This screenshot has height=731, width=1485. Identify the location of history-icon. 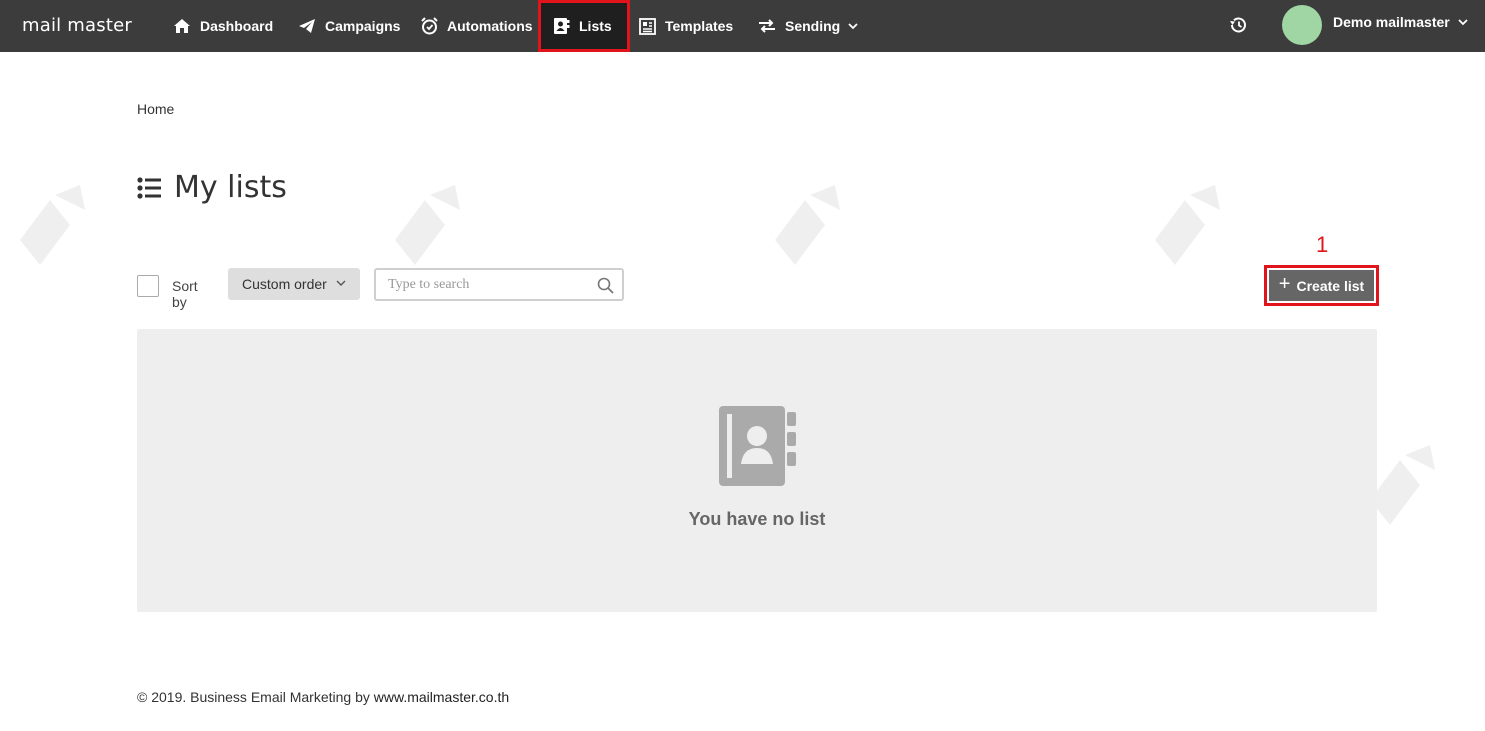
(1238, 25).